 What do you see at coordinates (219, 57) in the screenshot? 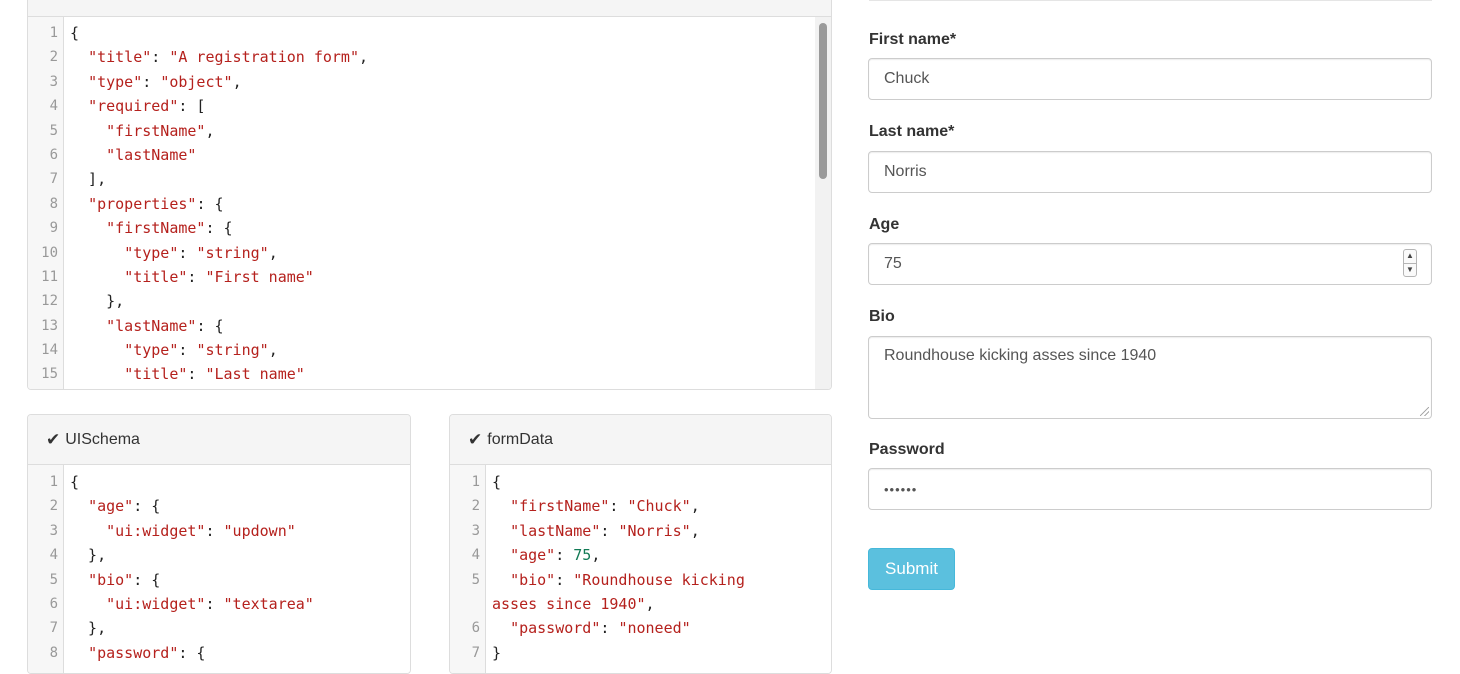
I see `code-text: "title": "A registration form",` at bounding box center [219, 57].